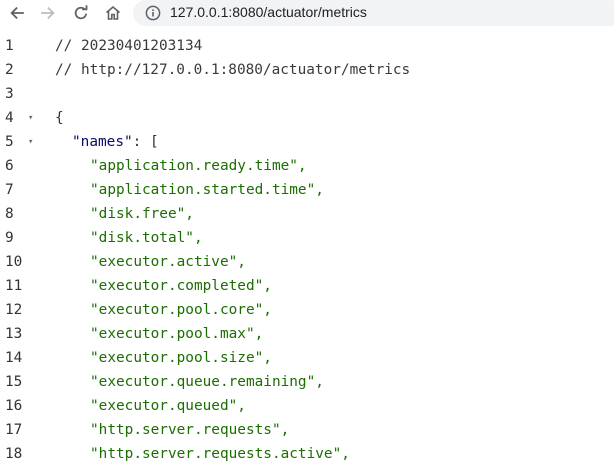 This screenshot has height=467, width=614. I want to click on line-number: 15, so click(14, 382).